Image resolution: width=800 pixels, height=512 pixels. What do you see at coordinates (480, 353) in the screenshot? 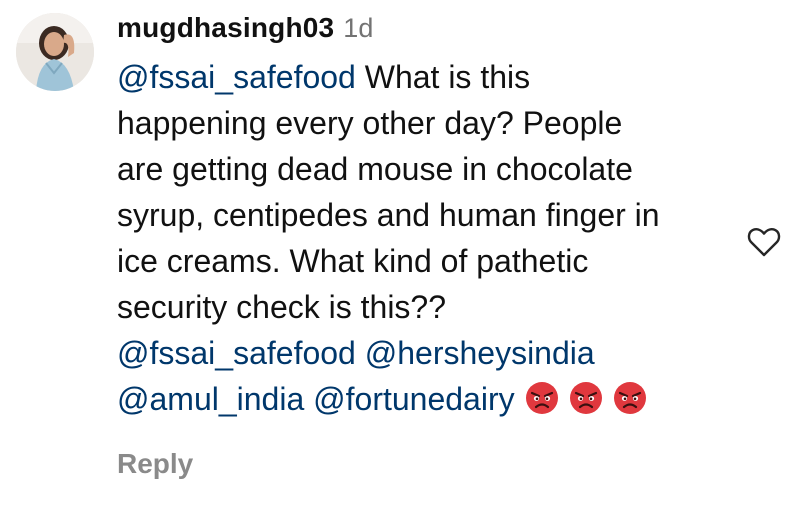
I see `mention-link: @hersheysindia` at bounding box center [480, 353].